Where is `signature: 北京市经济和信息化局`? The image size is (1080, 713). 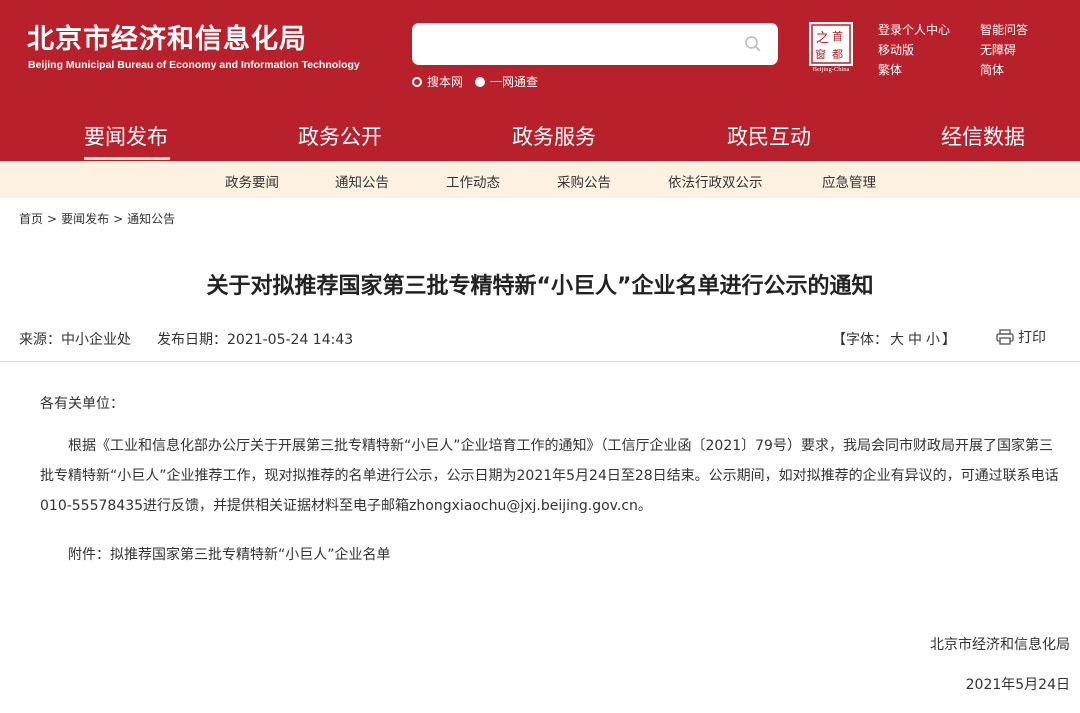
signature: 北京市经济和信息化局 is located at coordinates (1000, 645).